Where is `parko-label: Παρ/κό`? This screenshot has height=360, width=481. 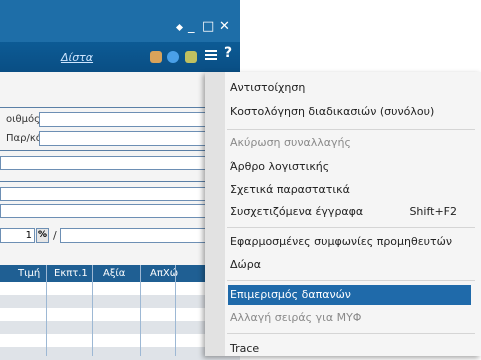
parko-label: Παρ/κό is located at coordinates (24, 138).